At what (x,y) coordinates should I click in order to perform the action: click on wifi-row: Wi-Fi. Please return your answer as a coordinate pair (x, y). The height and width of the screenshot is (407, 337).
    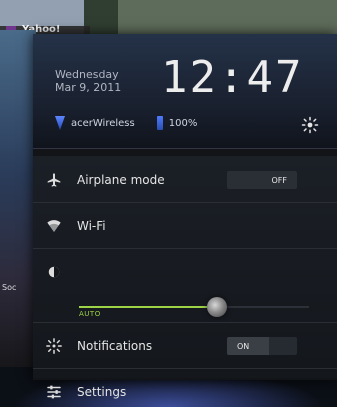
    Looking at the image, I should click on (185, 226).